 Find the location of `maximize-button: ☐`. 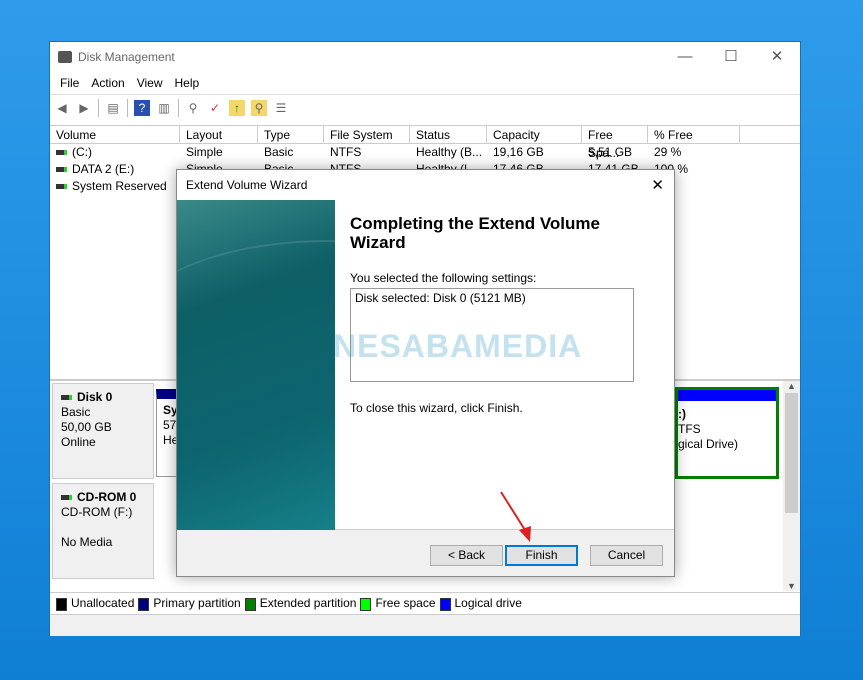

maximize-button: ☐ is located at coordinates (731, 57).